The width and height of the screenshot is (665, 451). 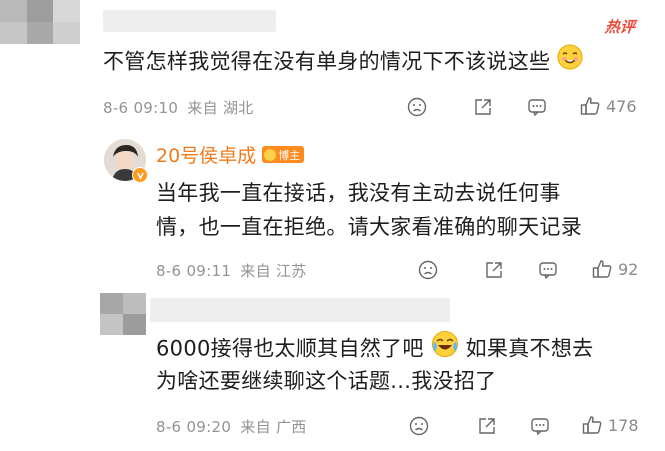 What do you see at coordinates (270, 154) in the screenshot?
I see `fan-badge-icon` at bounding box center [270, 154].